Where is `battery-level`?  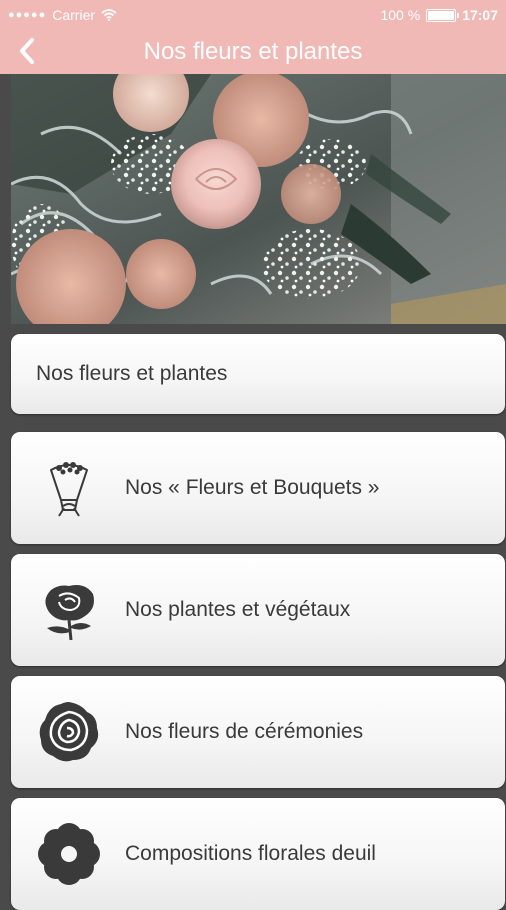 battery-level is located at coordinates (441, 15).